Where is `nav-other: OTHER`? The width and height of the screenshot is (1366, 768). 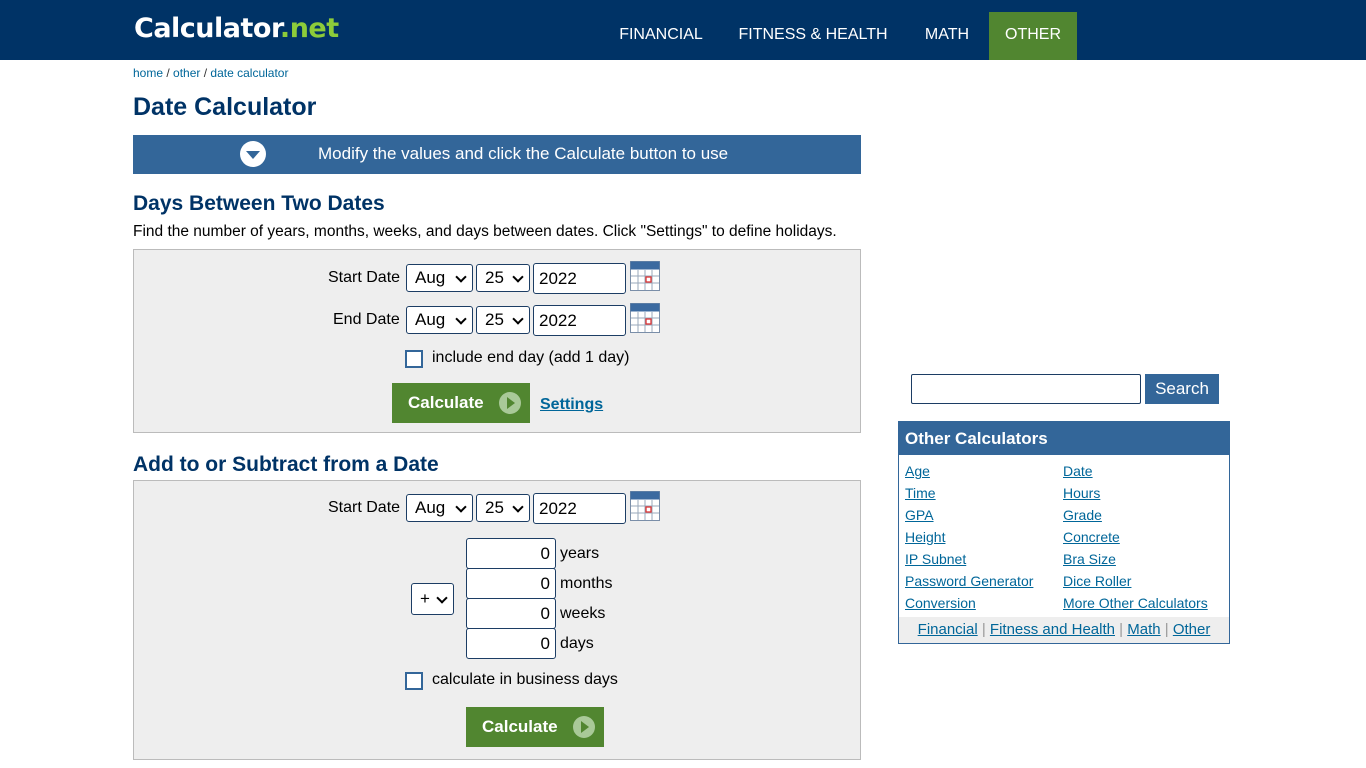 nav-other: OTHER is located at coordinates (1033, 36).